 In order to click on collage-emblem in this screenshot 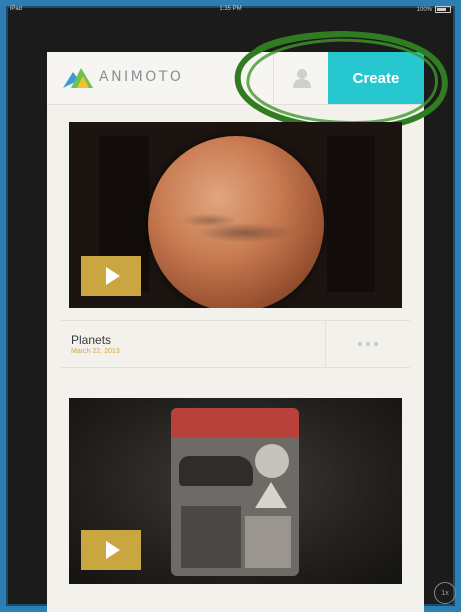, I will do `click(271, 495)`.